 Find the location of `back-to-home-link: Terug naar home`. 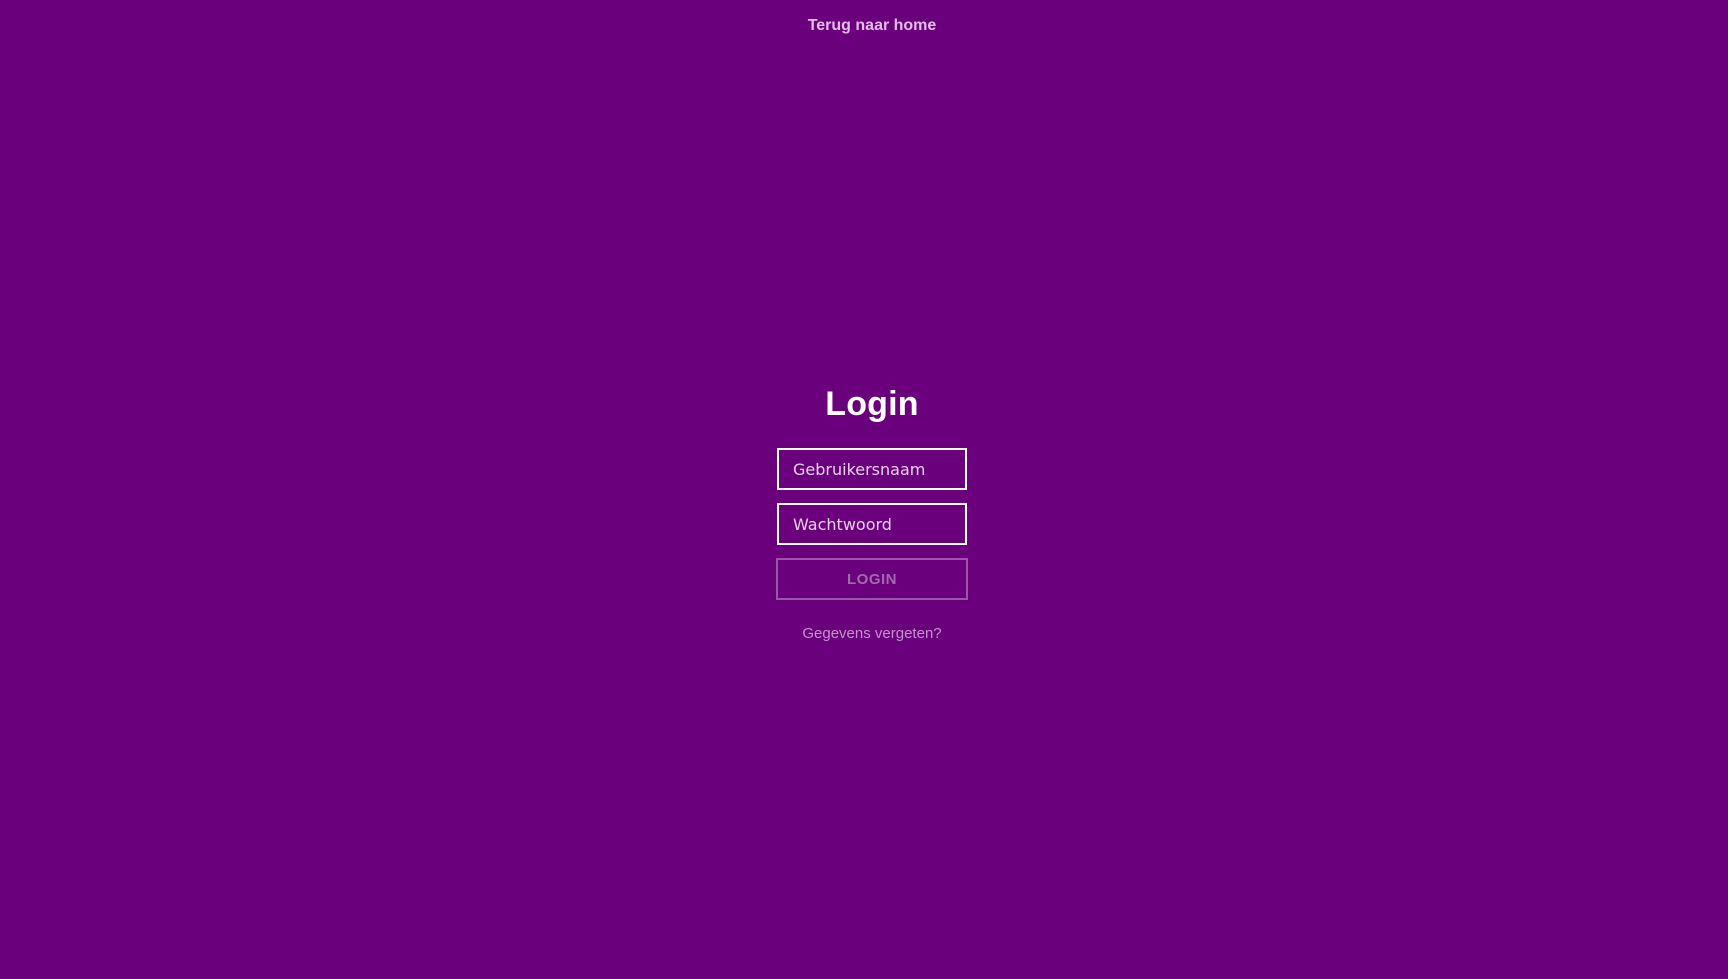

back-to-home-link: Terug naar home is located at coordinates (864, 26).